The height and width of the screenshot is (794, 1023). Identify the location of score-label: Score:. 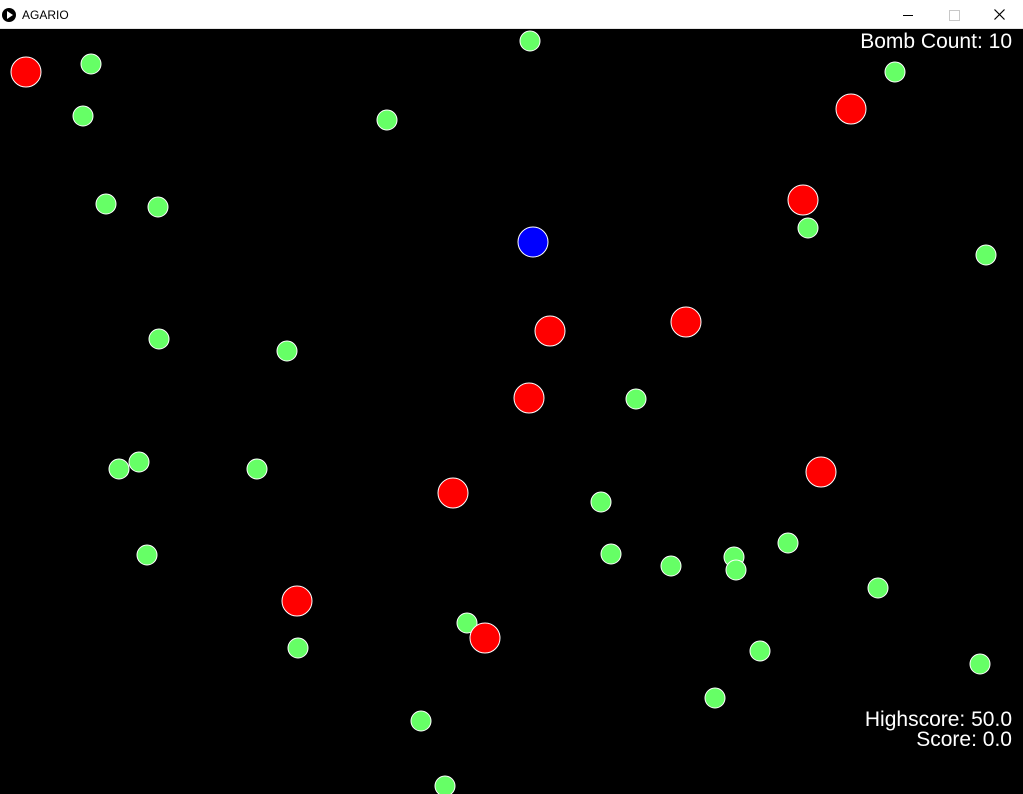
(946, 739).